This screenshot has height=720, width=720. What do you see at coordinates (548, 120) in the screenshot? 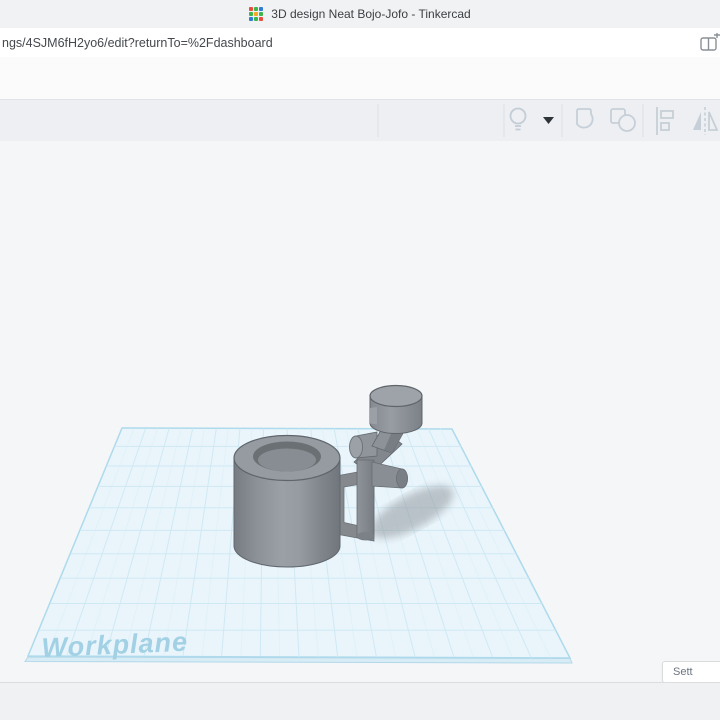
I see `light-dropdown-icon` at bounding box center [548, 120].